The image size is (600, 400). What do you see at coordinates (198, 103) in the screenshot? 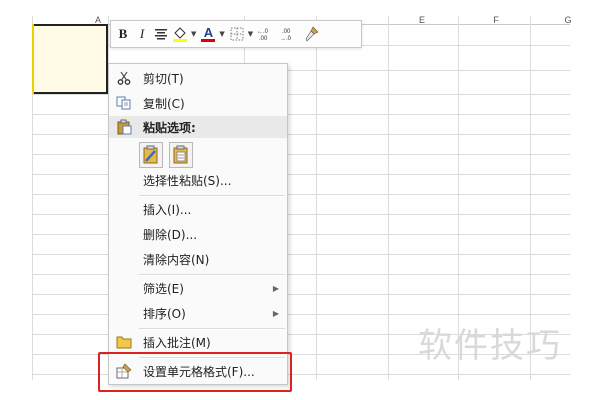
I see `menu-item-copy: 复制(C)` at bounding box center [198, 103].